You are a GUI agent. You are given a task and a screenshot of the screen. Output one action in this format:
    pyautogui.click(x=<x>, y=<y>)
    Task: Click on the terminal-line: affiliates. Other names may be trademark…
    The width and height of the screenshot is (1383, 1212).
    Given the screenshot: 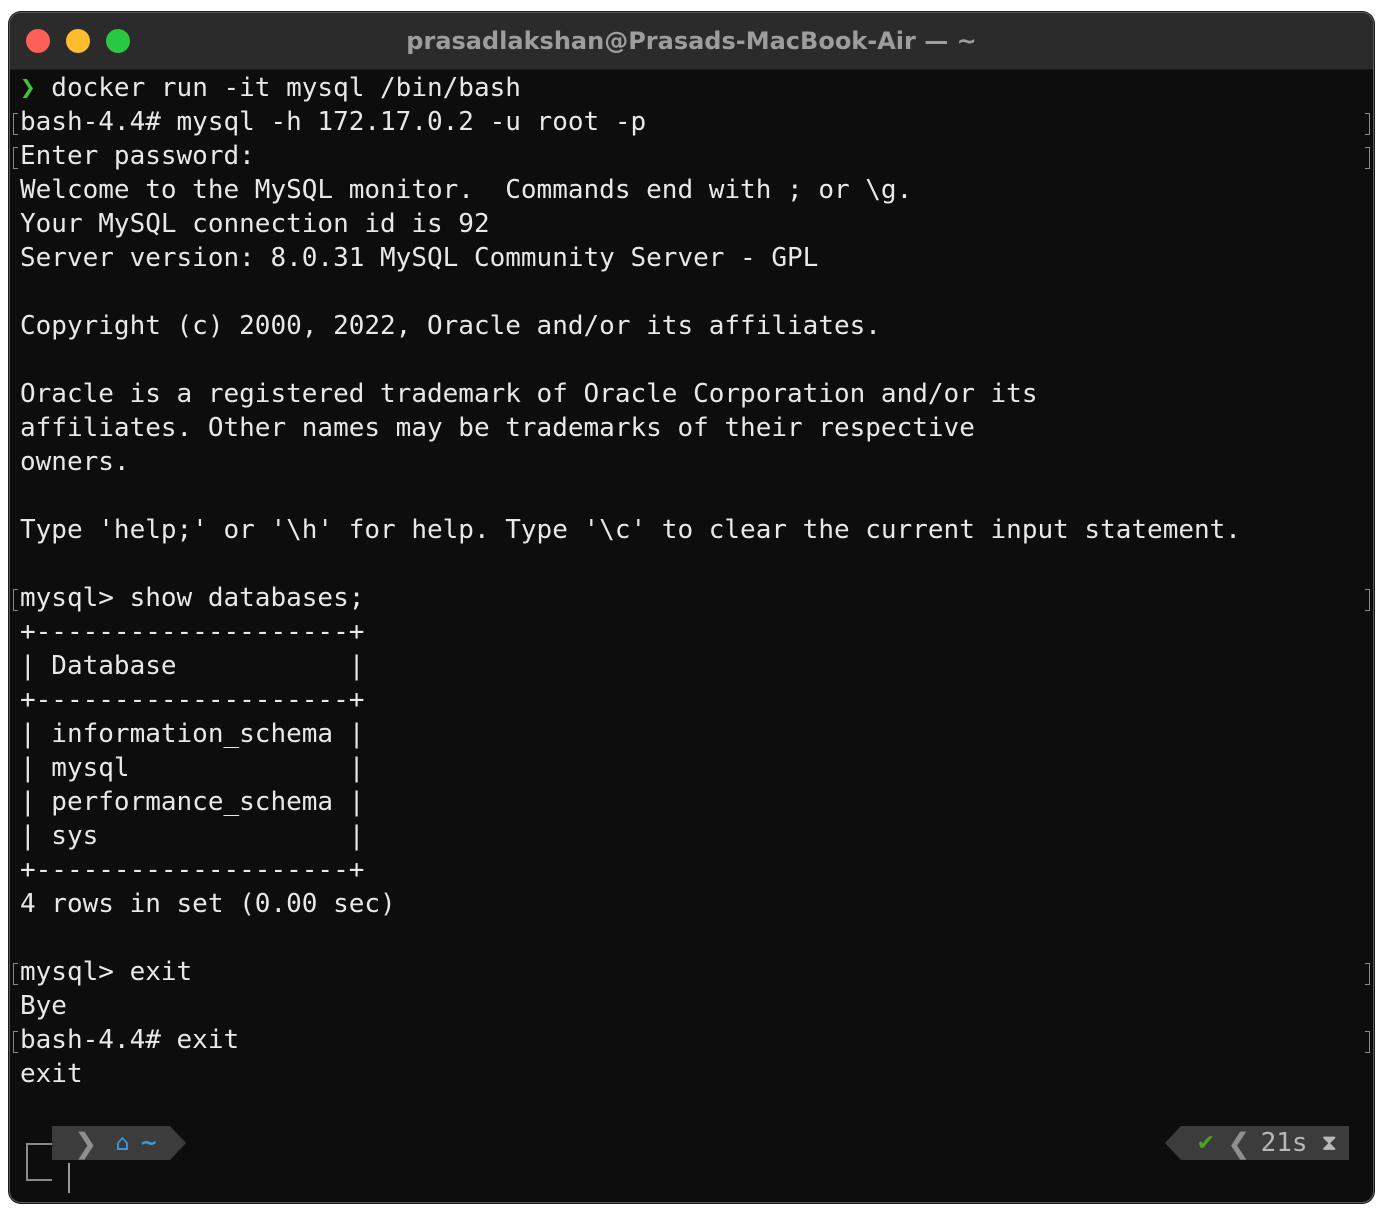 What is the action you would take?
    pyautogui.click(x=497, y=428)
    